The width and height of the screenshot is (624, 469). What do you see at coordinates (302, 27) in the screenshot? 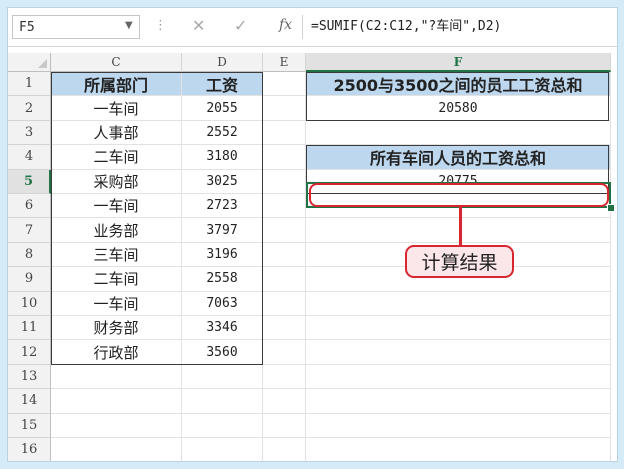
I see `formula-bar-divider` at bounding box center [302, 27].